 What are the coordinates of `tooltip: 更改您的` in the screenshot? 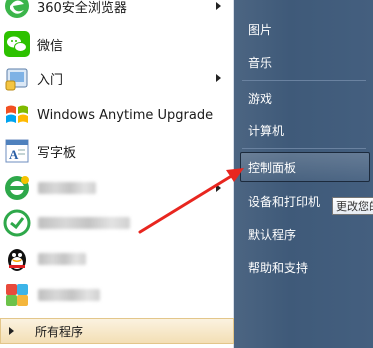 It's located at (352, 206).